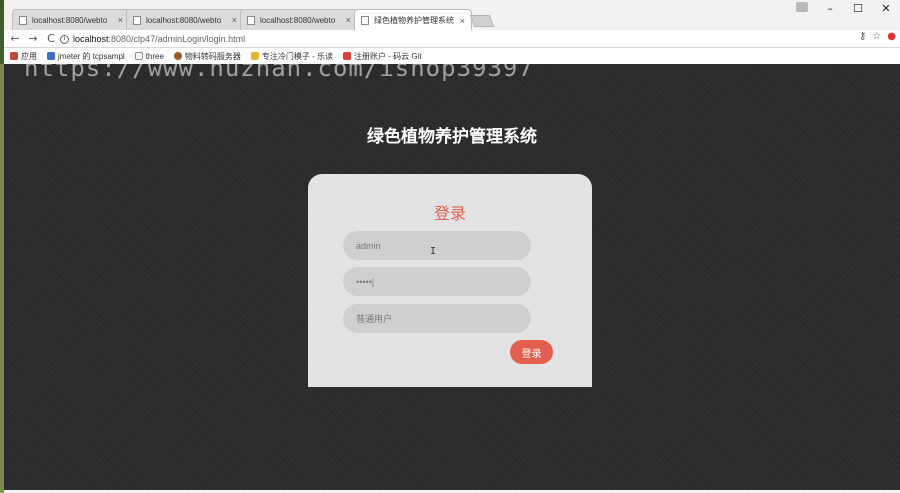  I want to click on reload-button: C, so click(51, 38).